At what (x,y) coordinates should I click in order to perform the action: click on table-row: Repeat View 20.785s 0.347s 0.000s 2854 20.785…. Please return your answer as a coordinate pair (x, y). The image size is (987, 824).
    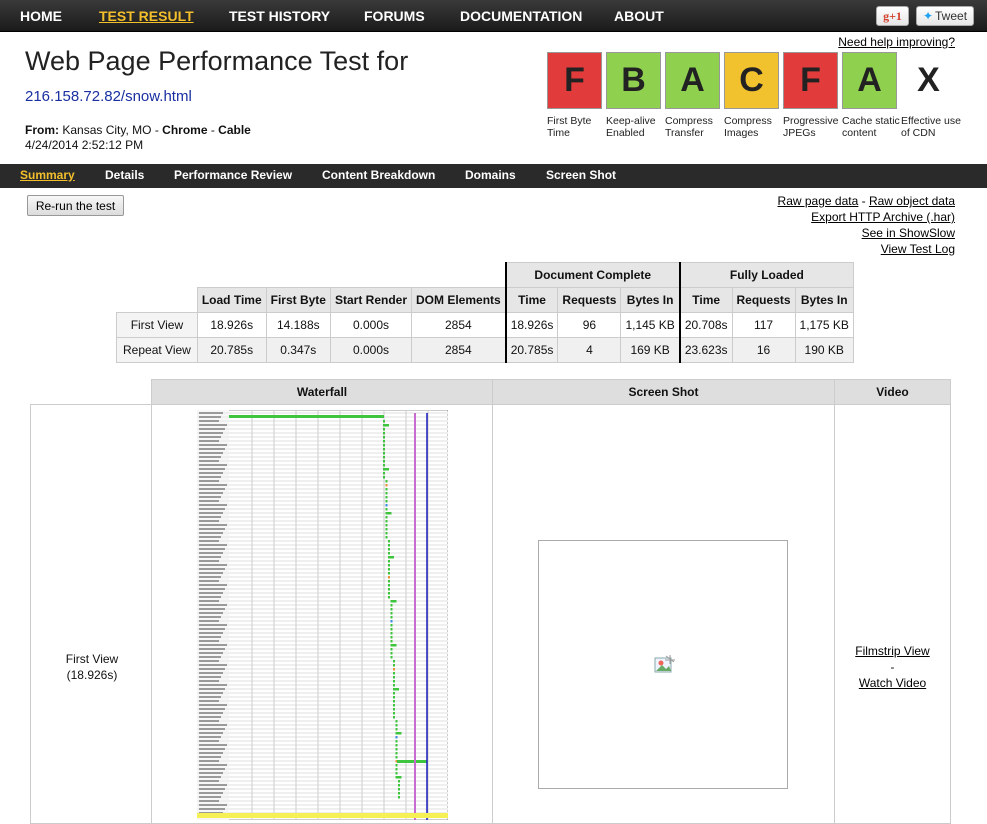
    Looking at the image, I should click on (485, 350).